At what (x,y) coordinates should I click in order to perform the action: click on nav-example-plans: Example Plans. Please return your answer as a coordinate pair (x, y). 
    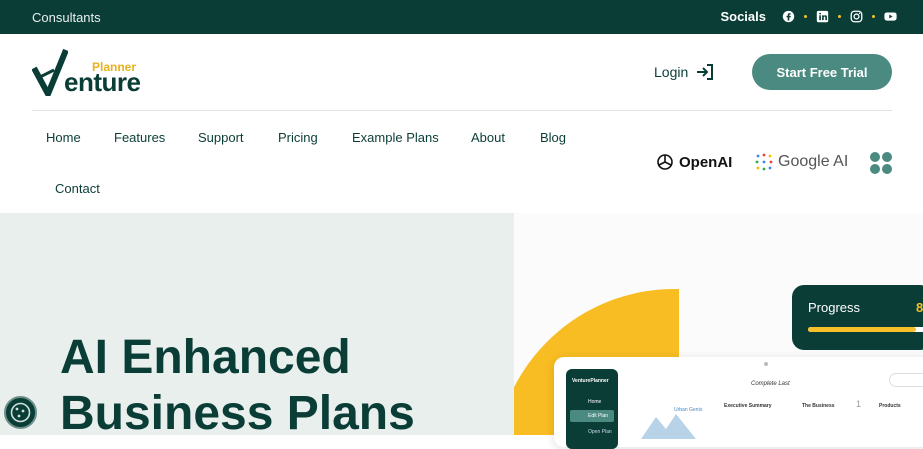
    Looking at the image, I should click on (395, 137).